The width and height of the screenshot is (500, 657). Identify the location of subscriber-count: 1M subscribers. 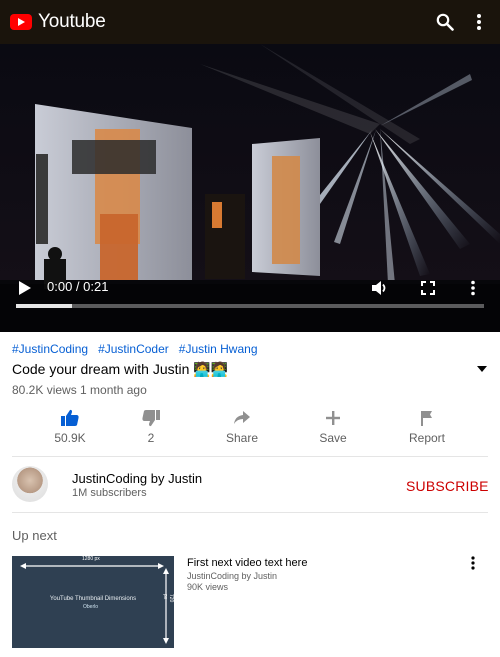
(109, 493).